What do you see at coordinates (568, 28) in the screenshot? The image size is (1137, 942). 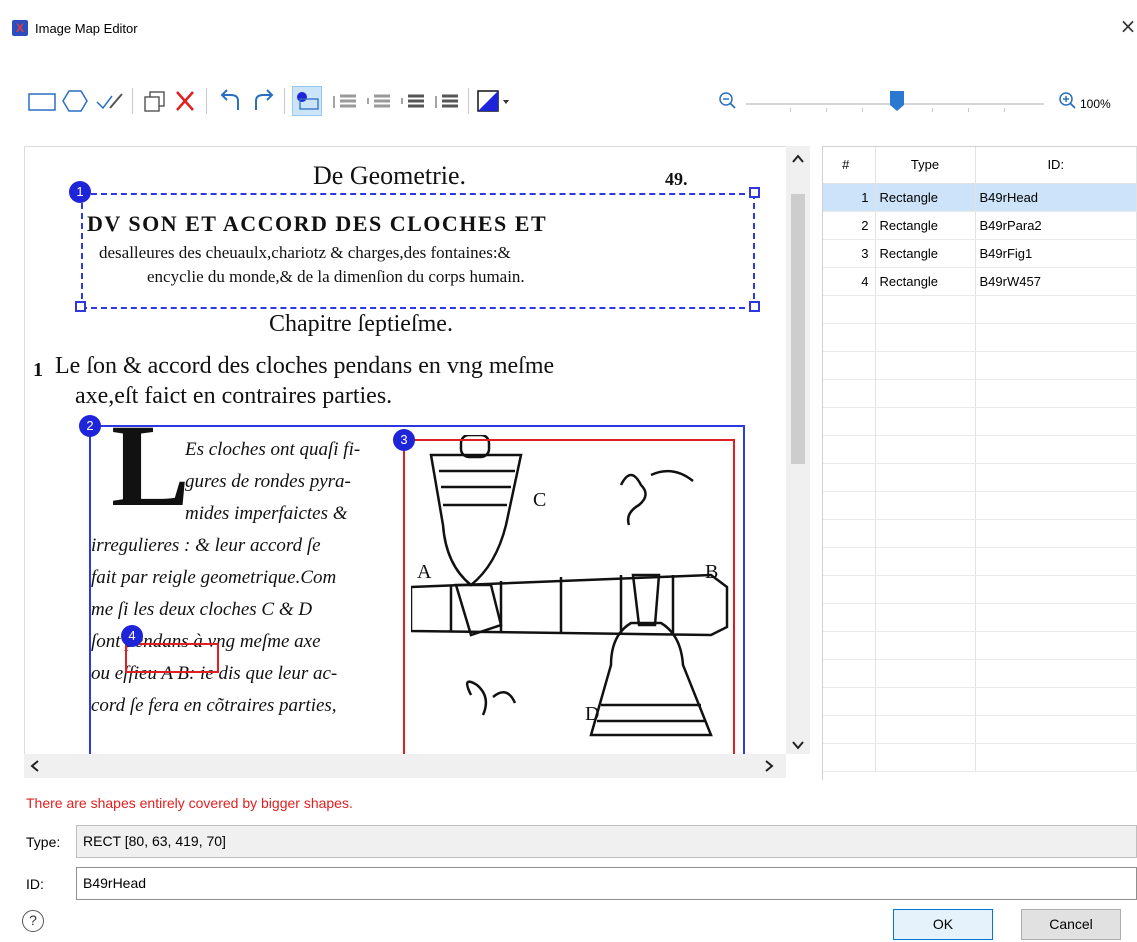 I see `title-bar: Image Map Editor ×` at bounding box center [568, 28].